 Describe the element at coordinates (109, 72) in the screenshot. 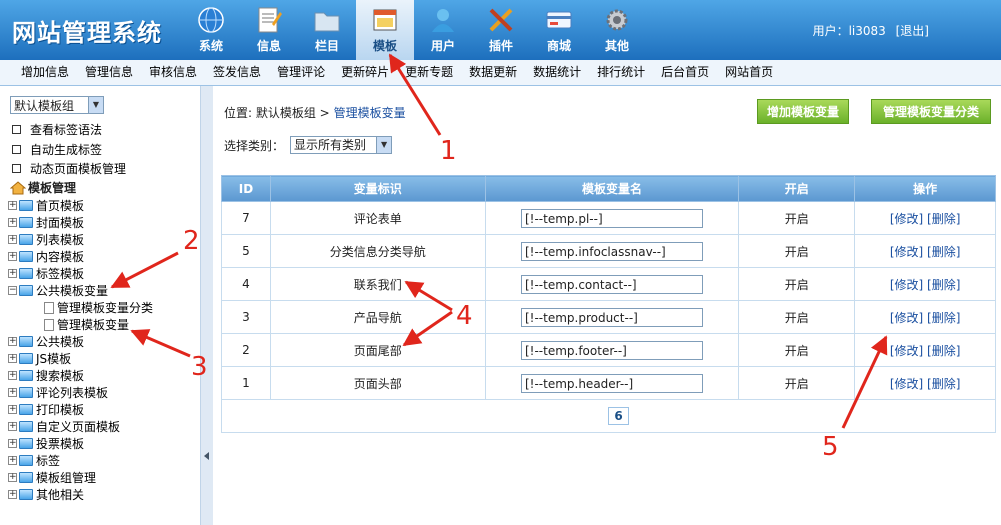

I see `subnav-manage-info: 管理信息` at that location.